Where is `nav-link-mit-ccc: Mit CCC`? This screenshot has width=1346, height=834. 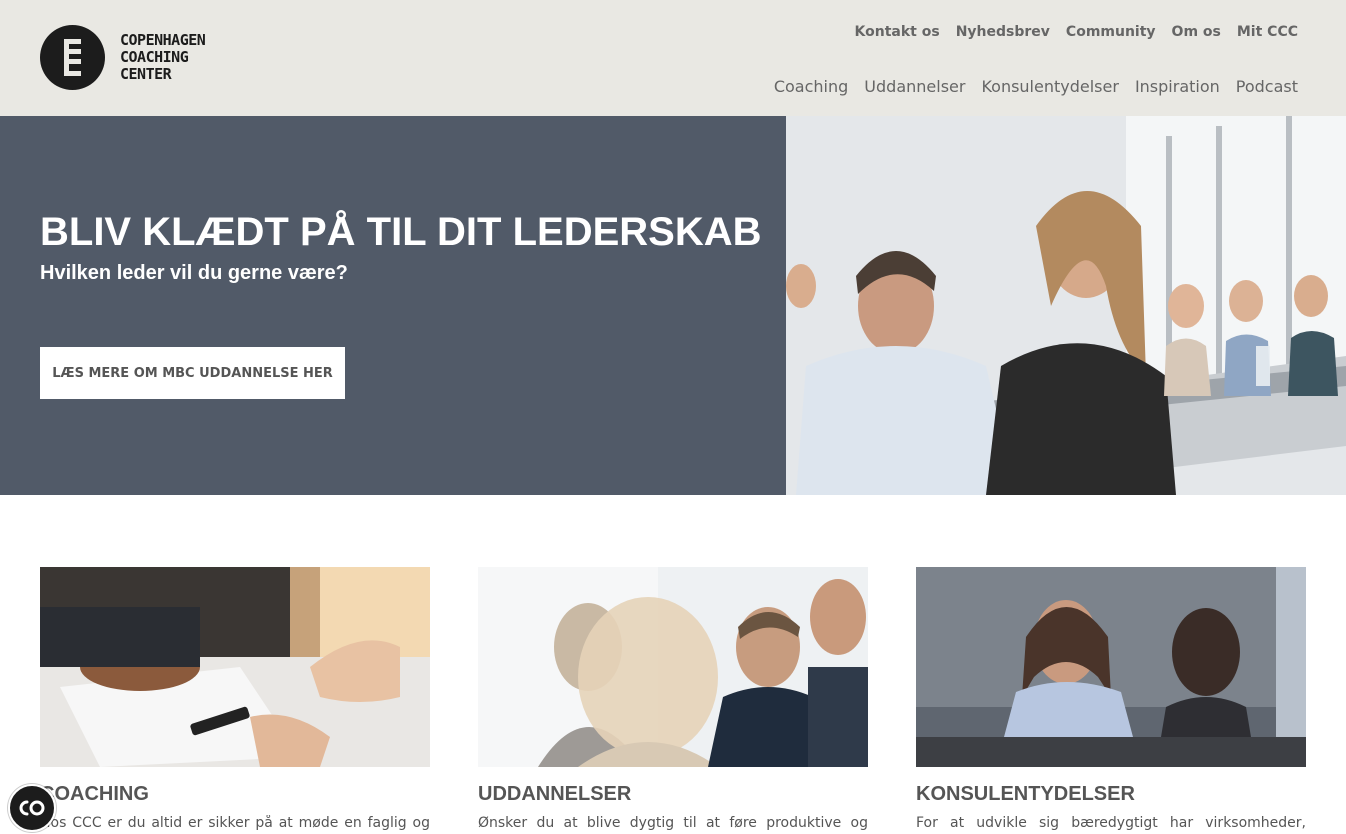
nav-link-mit-ccc: Mit CCC is located at coordinates (1267, 32).